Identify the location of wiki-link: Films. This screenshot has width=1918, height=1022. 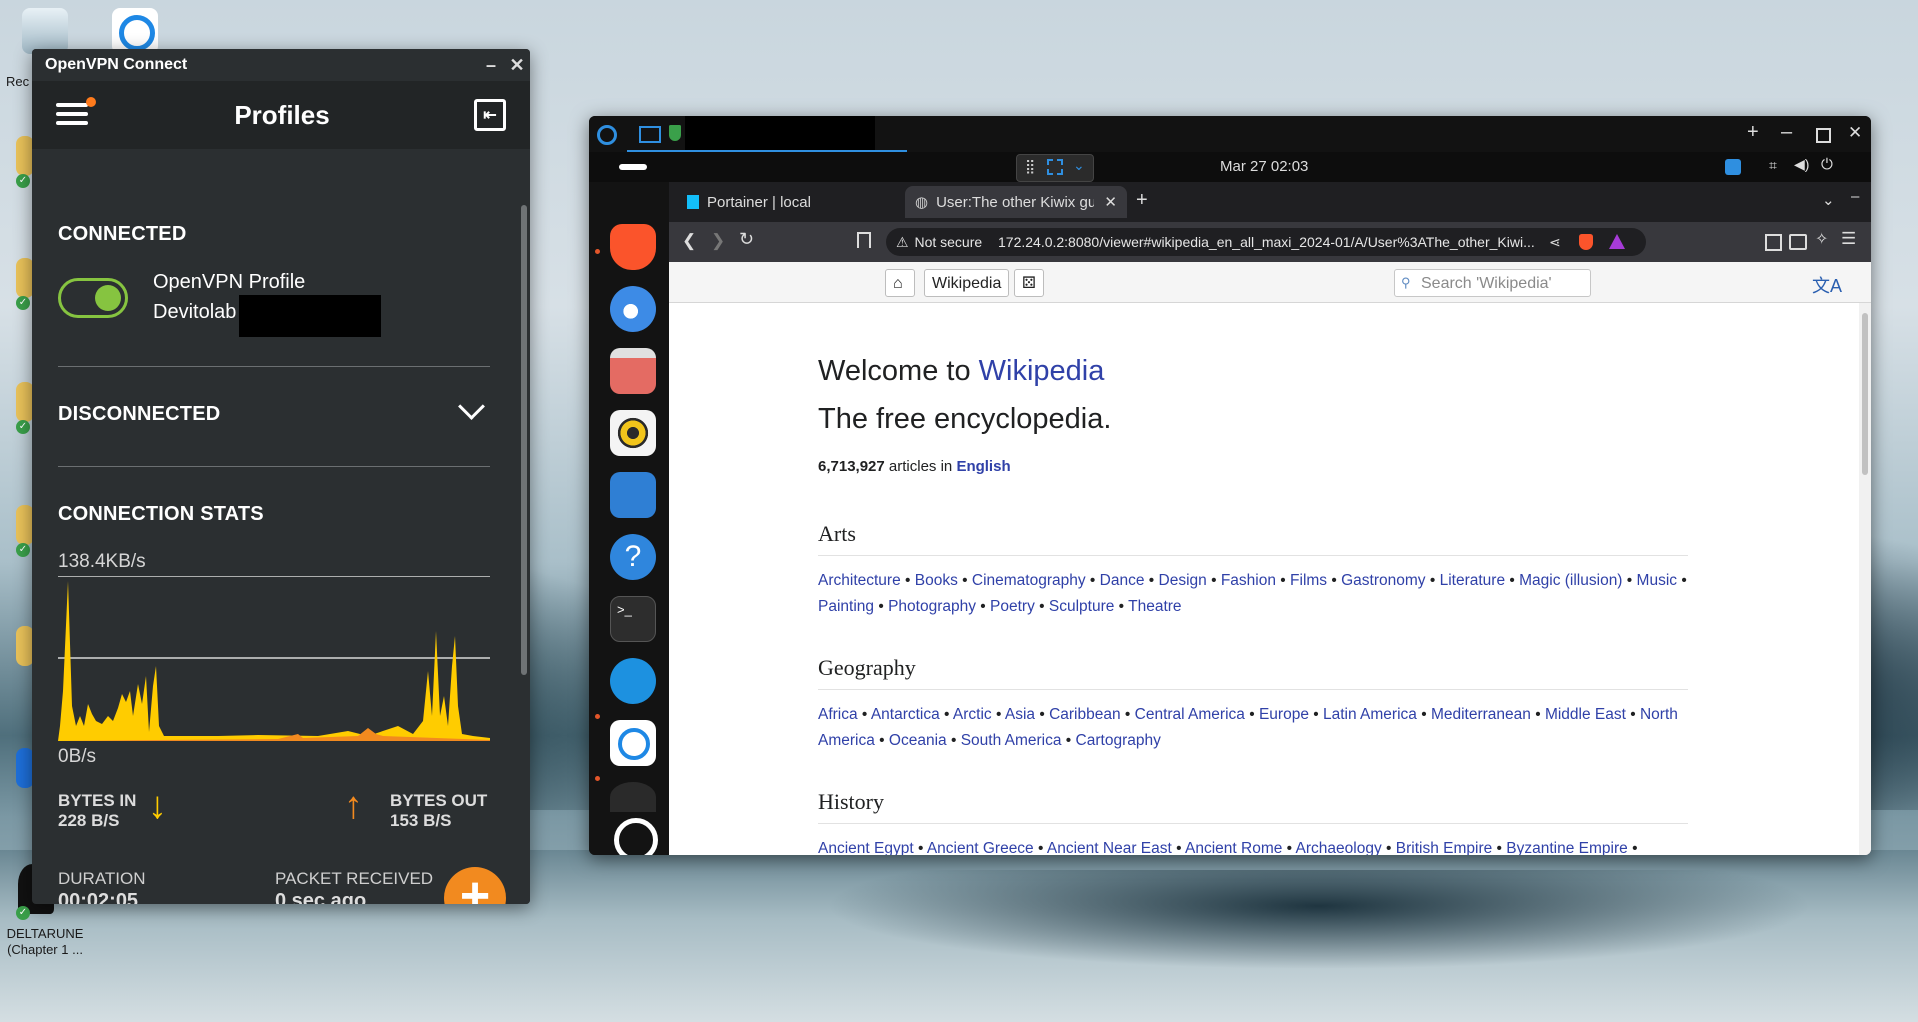
(1308, 580).